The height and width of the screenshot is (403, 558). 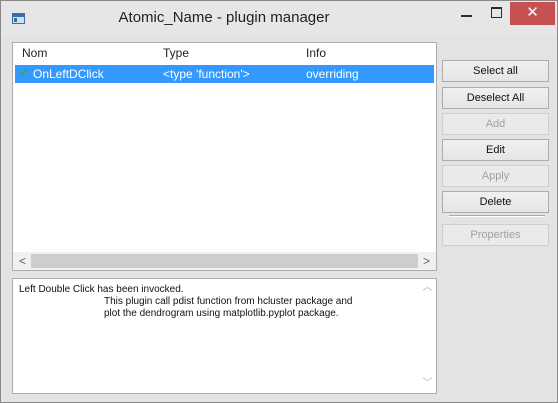 What do you see at coordinates (18, 18) in the screenshot?
I see `app-window-icon` at bounding box center [18, 18].